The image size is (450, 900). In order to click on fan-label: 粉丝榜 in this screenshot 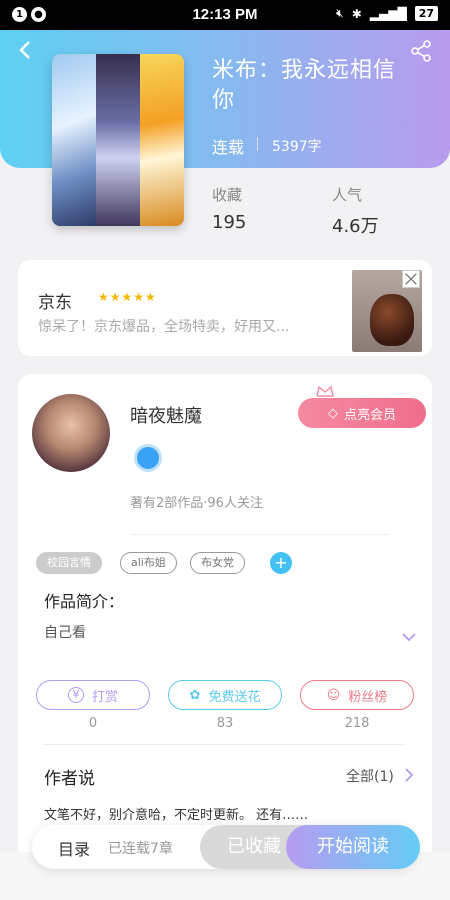, I will do `click(368, 697)`.